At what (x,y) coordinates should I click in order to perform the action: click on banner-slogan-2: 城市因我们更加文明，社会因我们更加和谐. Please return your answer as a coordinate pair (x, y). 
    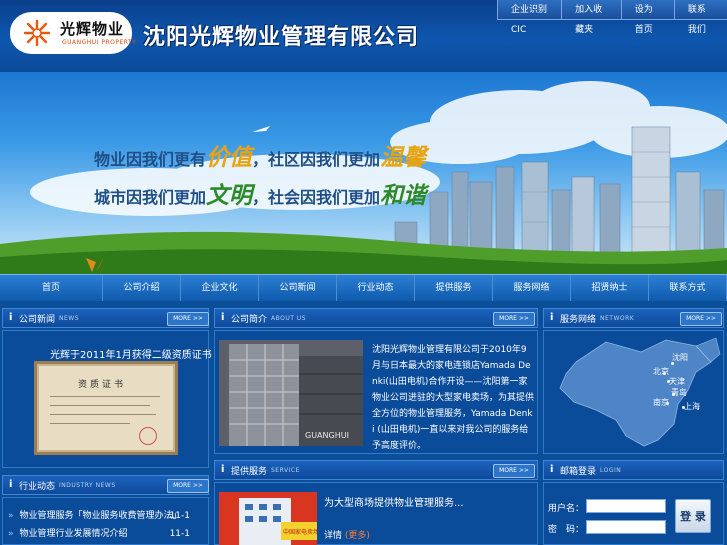
    Looking at the image, I should click on (260, 195).